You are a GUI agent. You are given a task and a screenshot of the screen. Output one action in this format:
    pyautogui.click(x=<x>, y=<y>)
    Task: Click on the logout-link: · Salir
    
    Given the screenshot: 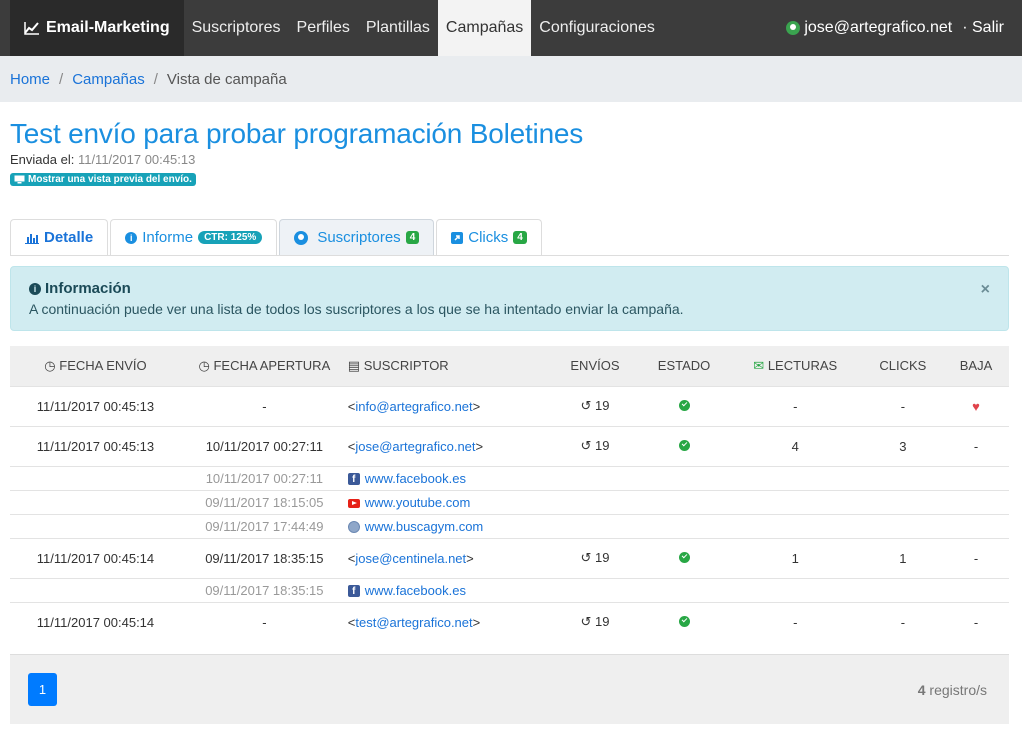 What is the action you would take?
    pyautogui.click(x=983, y=28)
    